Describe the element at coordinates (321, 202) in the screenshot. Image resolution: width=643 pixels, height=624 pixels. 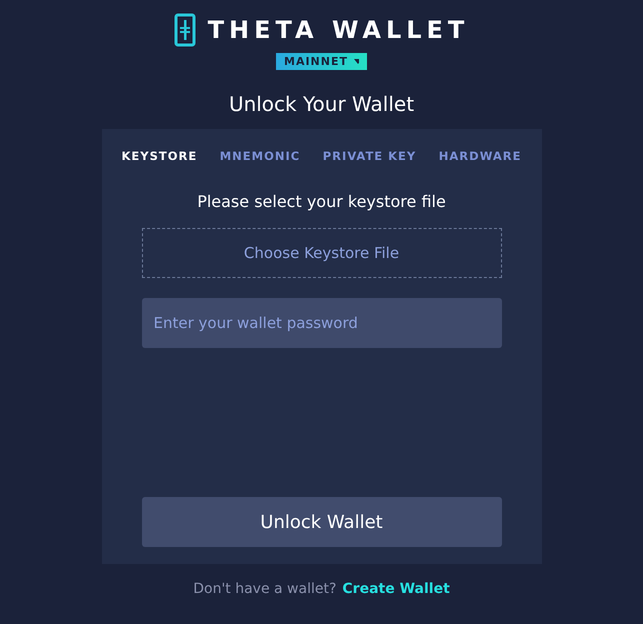
I see `prompt-text: Please select your keystore file` at that location.